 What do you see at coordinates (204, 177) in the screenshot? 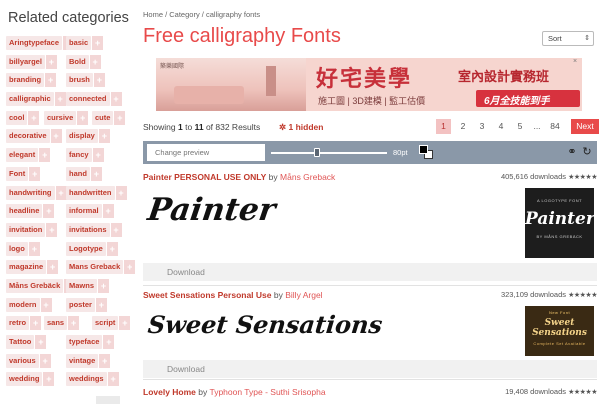
I see `font-name-link: Painter PERSONAL USE ONLY` at bounding box center [204, 177].